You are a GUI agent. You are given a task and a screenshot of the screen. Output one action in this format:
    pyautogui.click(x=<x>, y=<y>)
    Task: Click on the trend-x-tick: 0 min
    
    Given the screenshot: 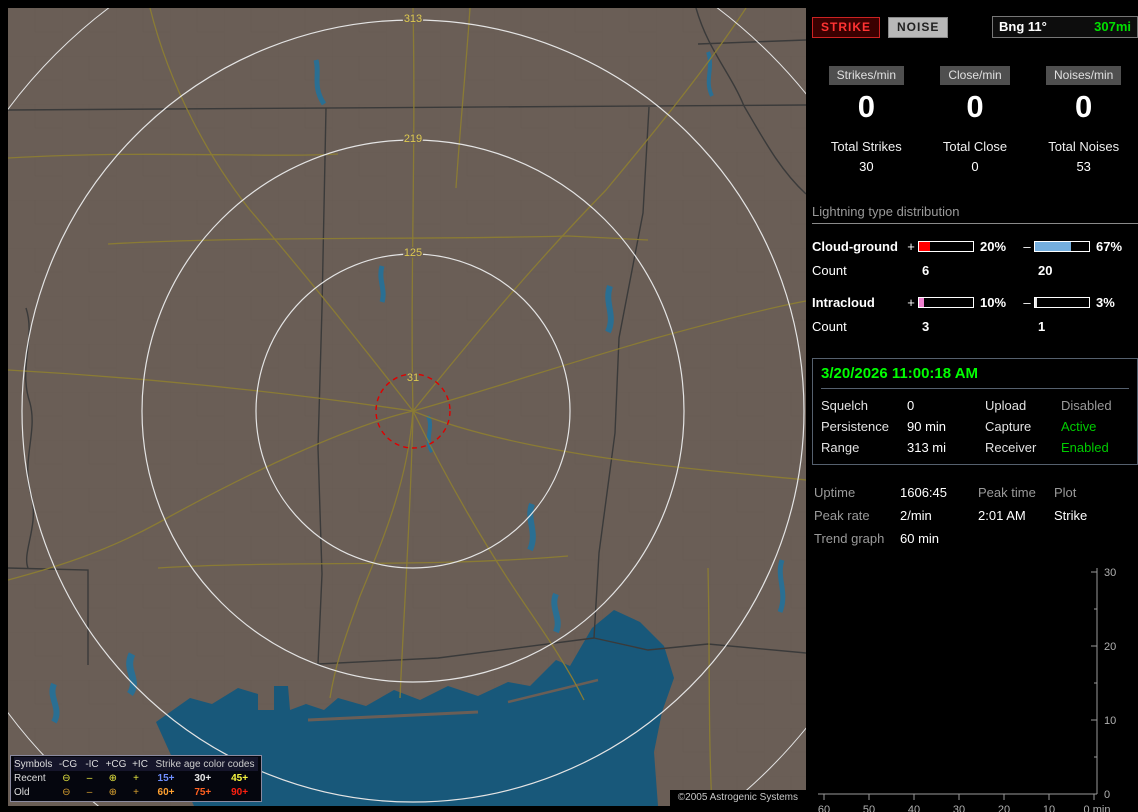 What is the action you would take?
    pyautogui.click(x=1097, y=808)
    